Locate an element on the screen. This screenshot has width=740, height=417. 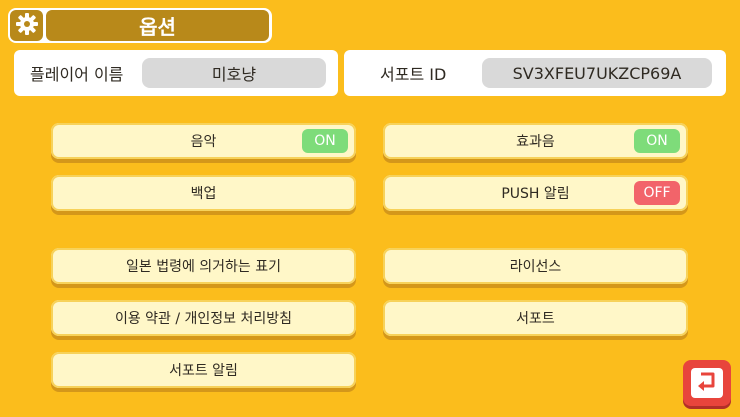
terms-label: 이용 약관 / 개인정보 처리방침 is located at coordinates (203, 319).